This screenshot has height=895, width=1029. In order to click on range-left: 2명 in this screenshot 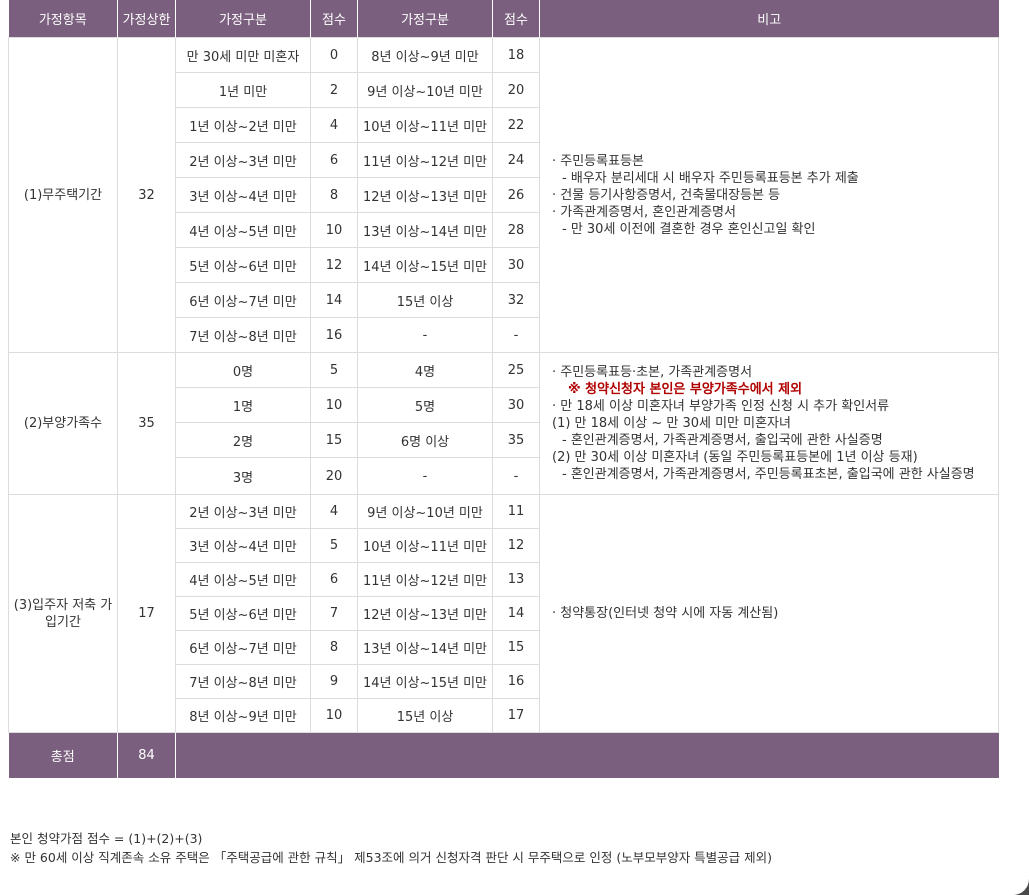, I will do `click(243, 440)`.